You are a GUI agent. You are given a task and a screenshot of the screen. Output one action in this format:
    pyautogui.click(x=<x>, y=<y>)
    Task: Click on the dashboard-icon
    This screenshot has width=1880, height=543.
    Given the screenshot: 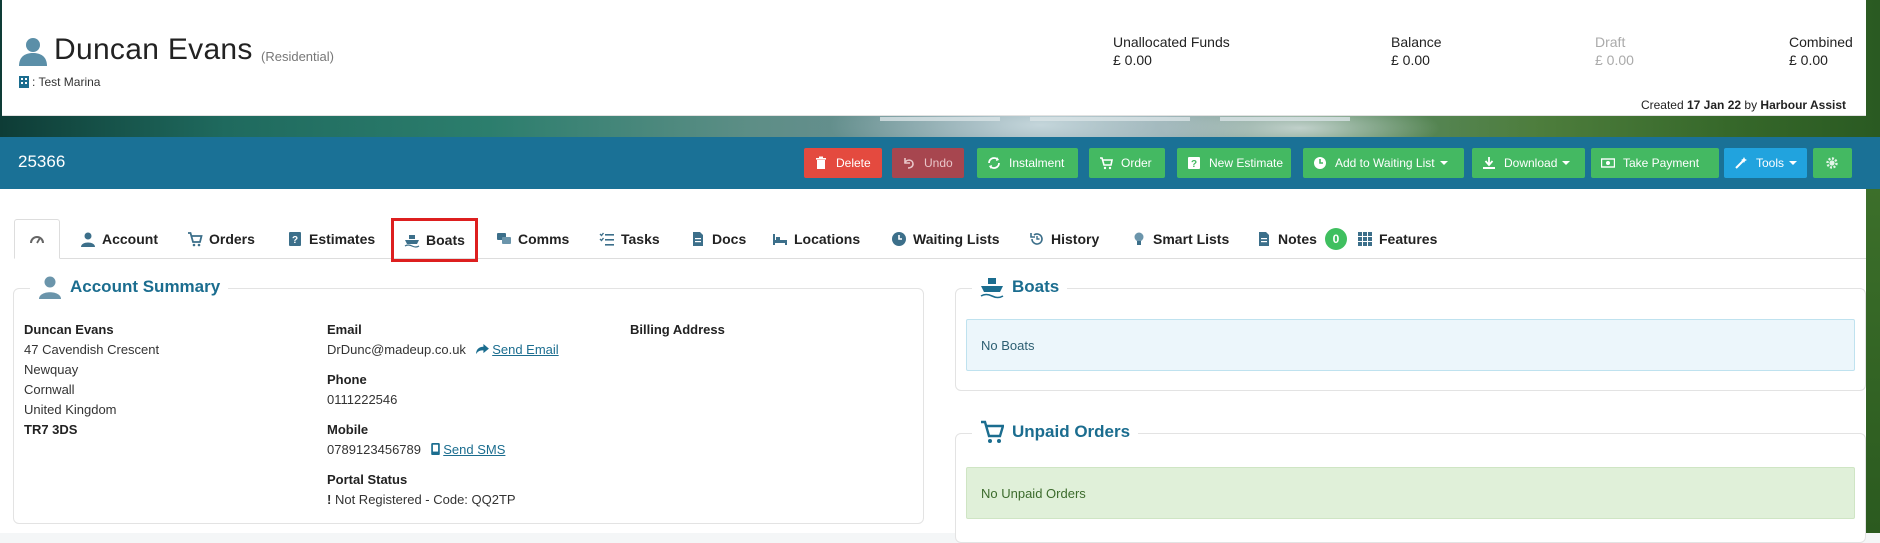 What is the action you would take?
    pyautogui.click(x=37, y=240)
    